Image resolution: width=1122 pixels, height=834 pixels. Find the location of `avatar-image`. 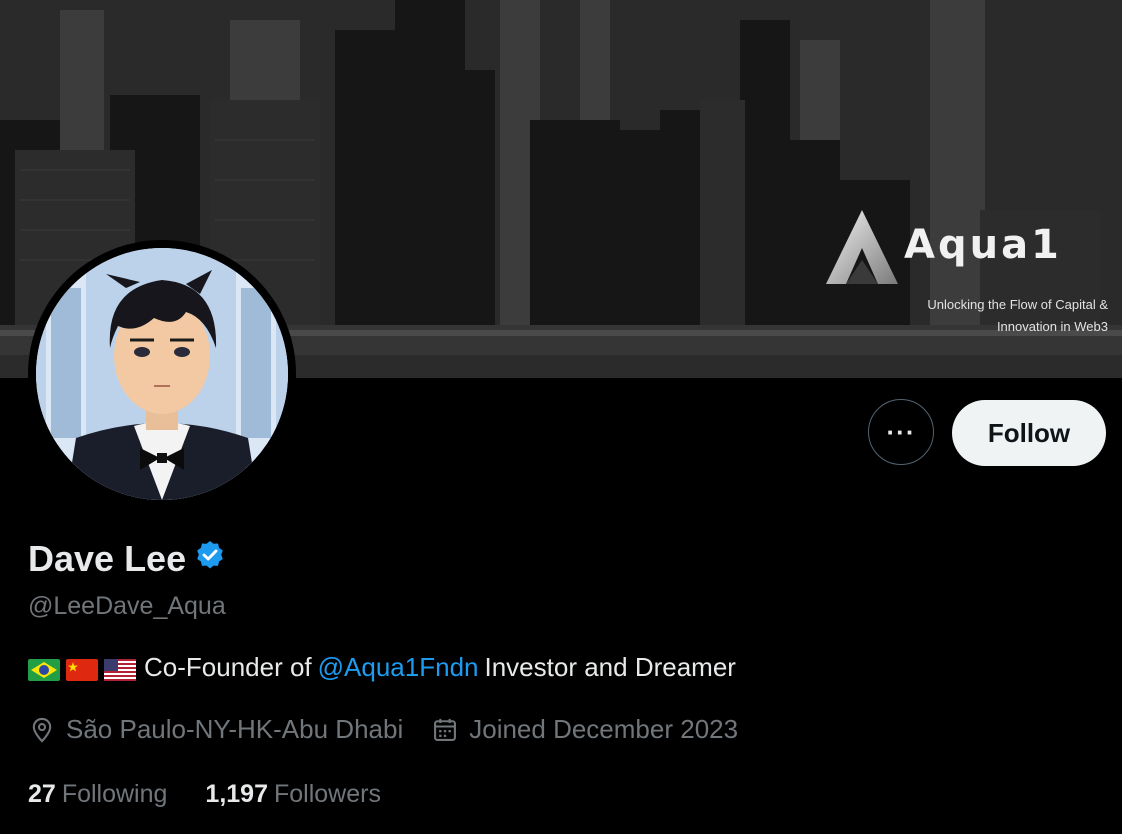

avatar-image is located at coordinates (162, 374).